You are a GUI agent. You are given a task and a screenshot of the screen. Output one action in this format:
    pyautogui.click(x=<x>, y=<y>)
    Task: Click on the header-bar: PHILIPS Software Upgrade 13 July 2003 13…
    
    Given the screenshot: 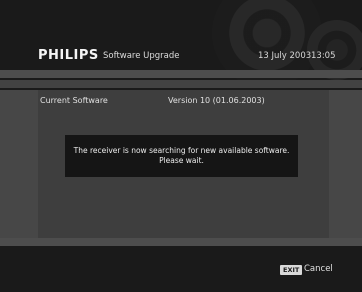 What is the action you would take?
    pyautogui.click(x=181, y=56)
    